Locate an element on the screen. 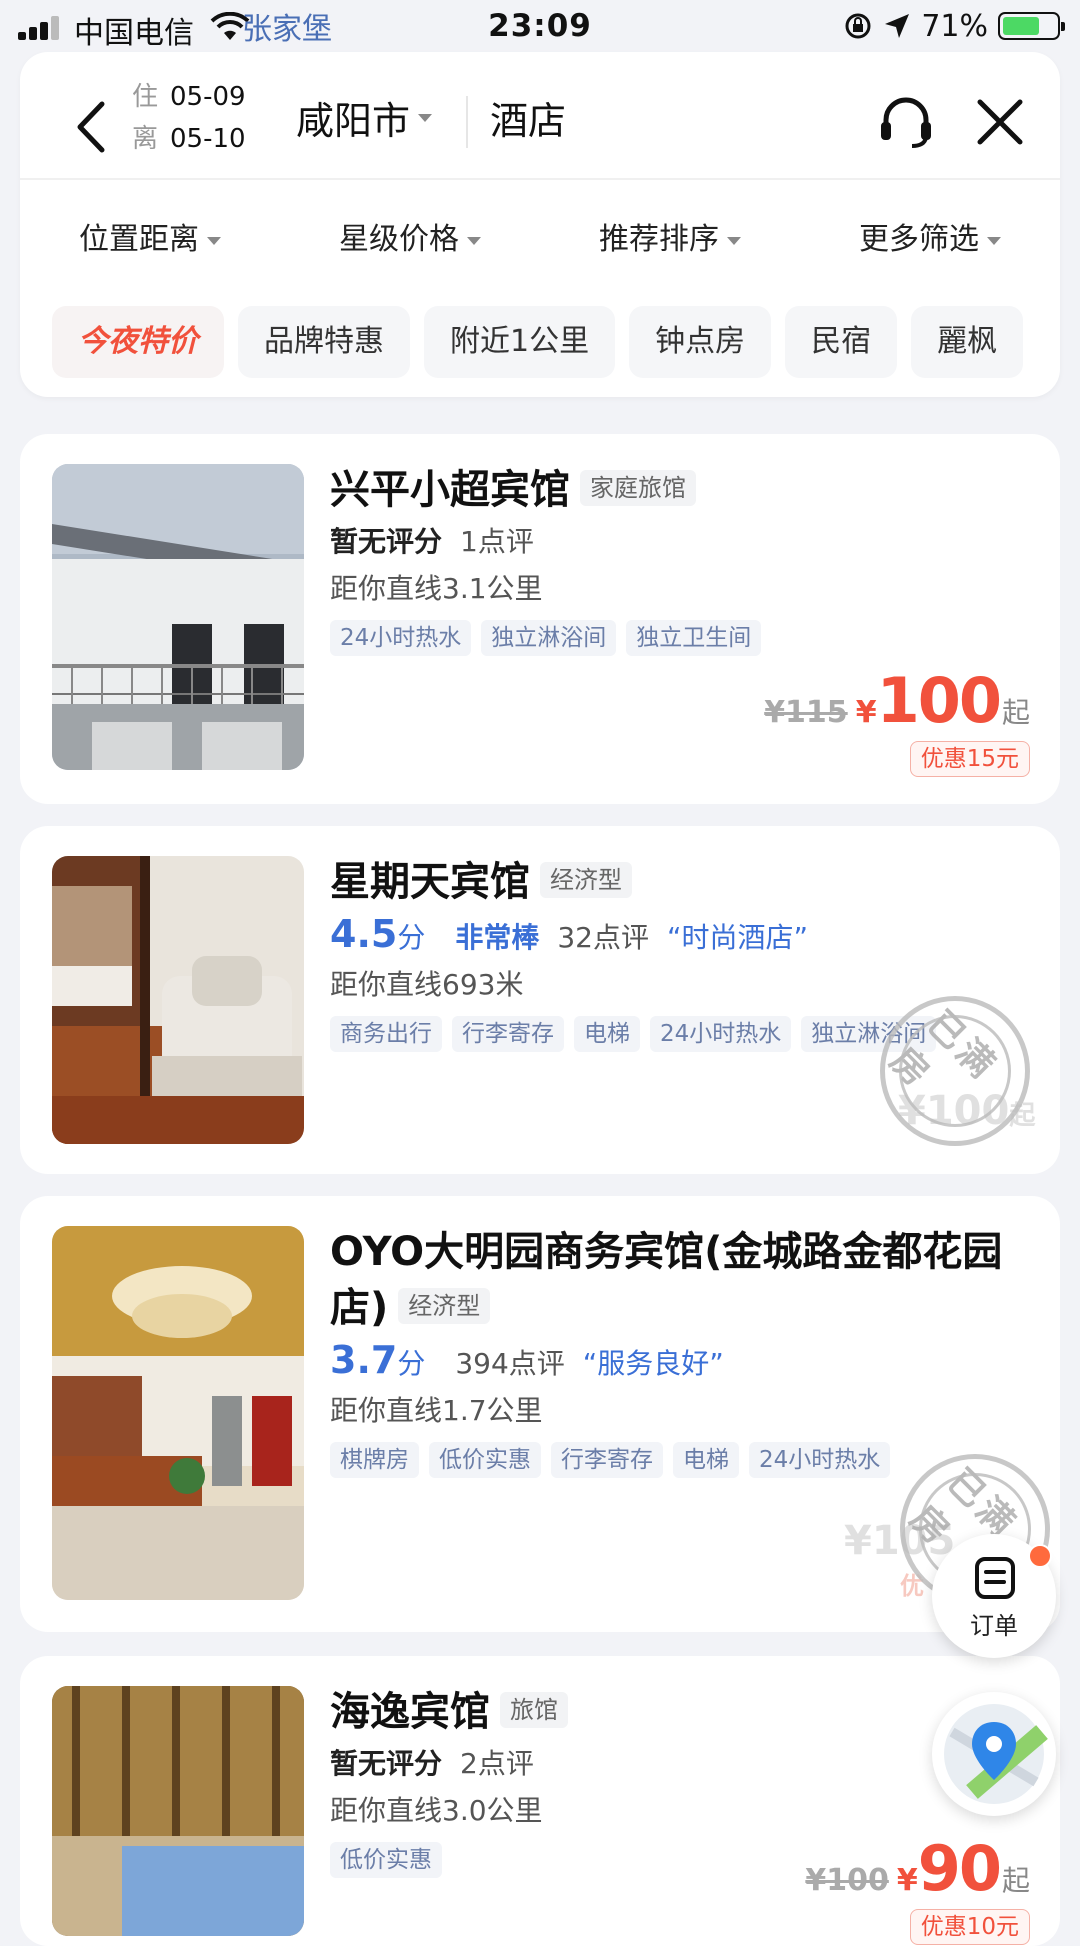 Image resolution: width=1080 pixels, height=1946 pixels. customer-service-icon is located at coordinates (906, 122).